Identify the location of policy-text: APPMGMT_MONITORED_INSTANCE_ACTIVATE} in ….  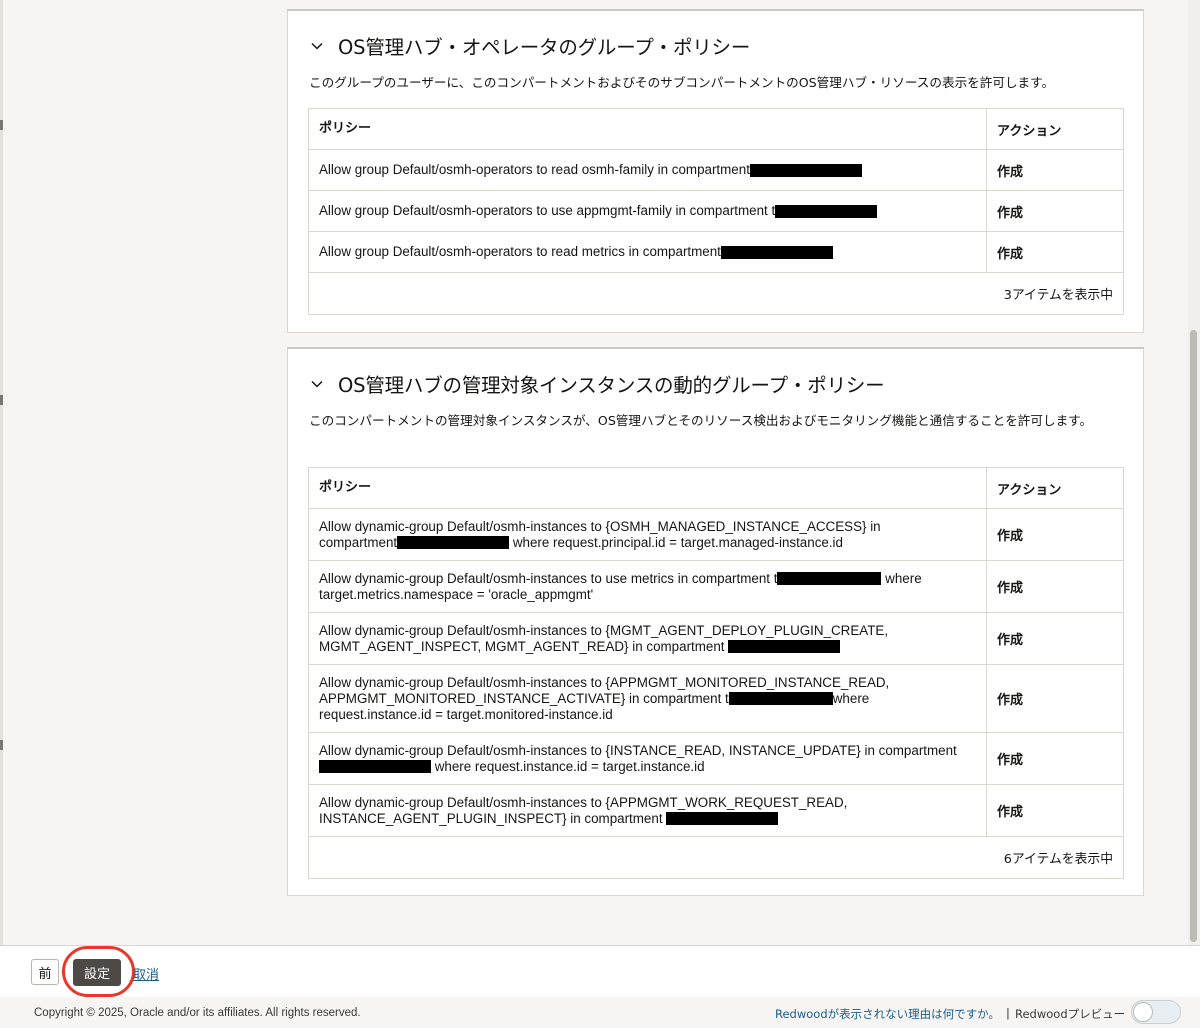
(524, 698).